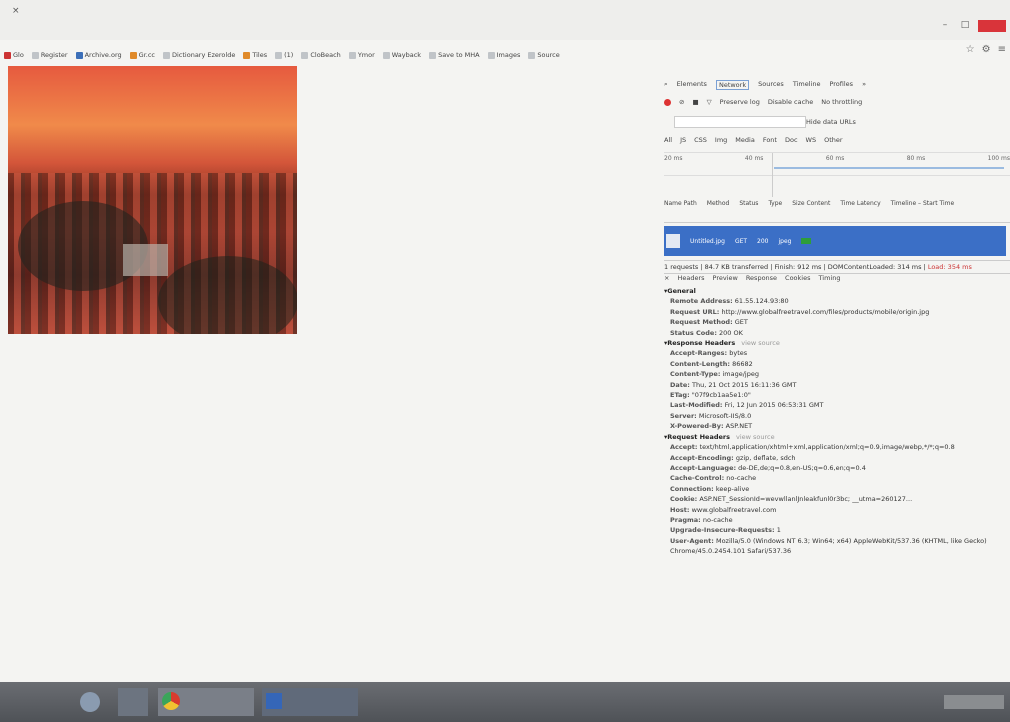 The width and height of the screenshot is (1010, 722). I want to click on filter-input, so click(740, 122).